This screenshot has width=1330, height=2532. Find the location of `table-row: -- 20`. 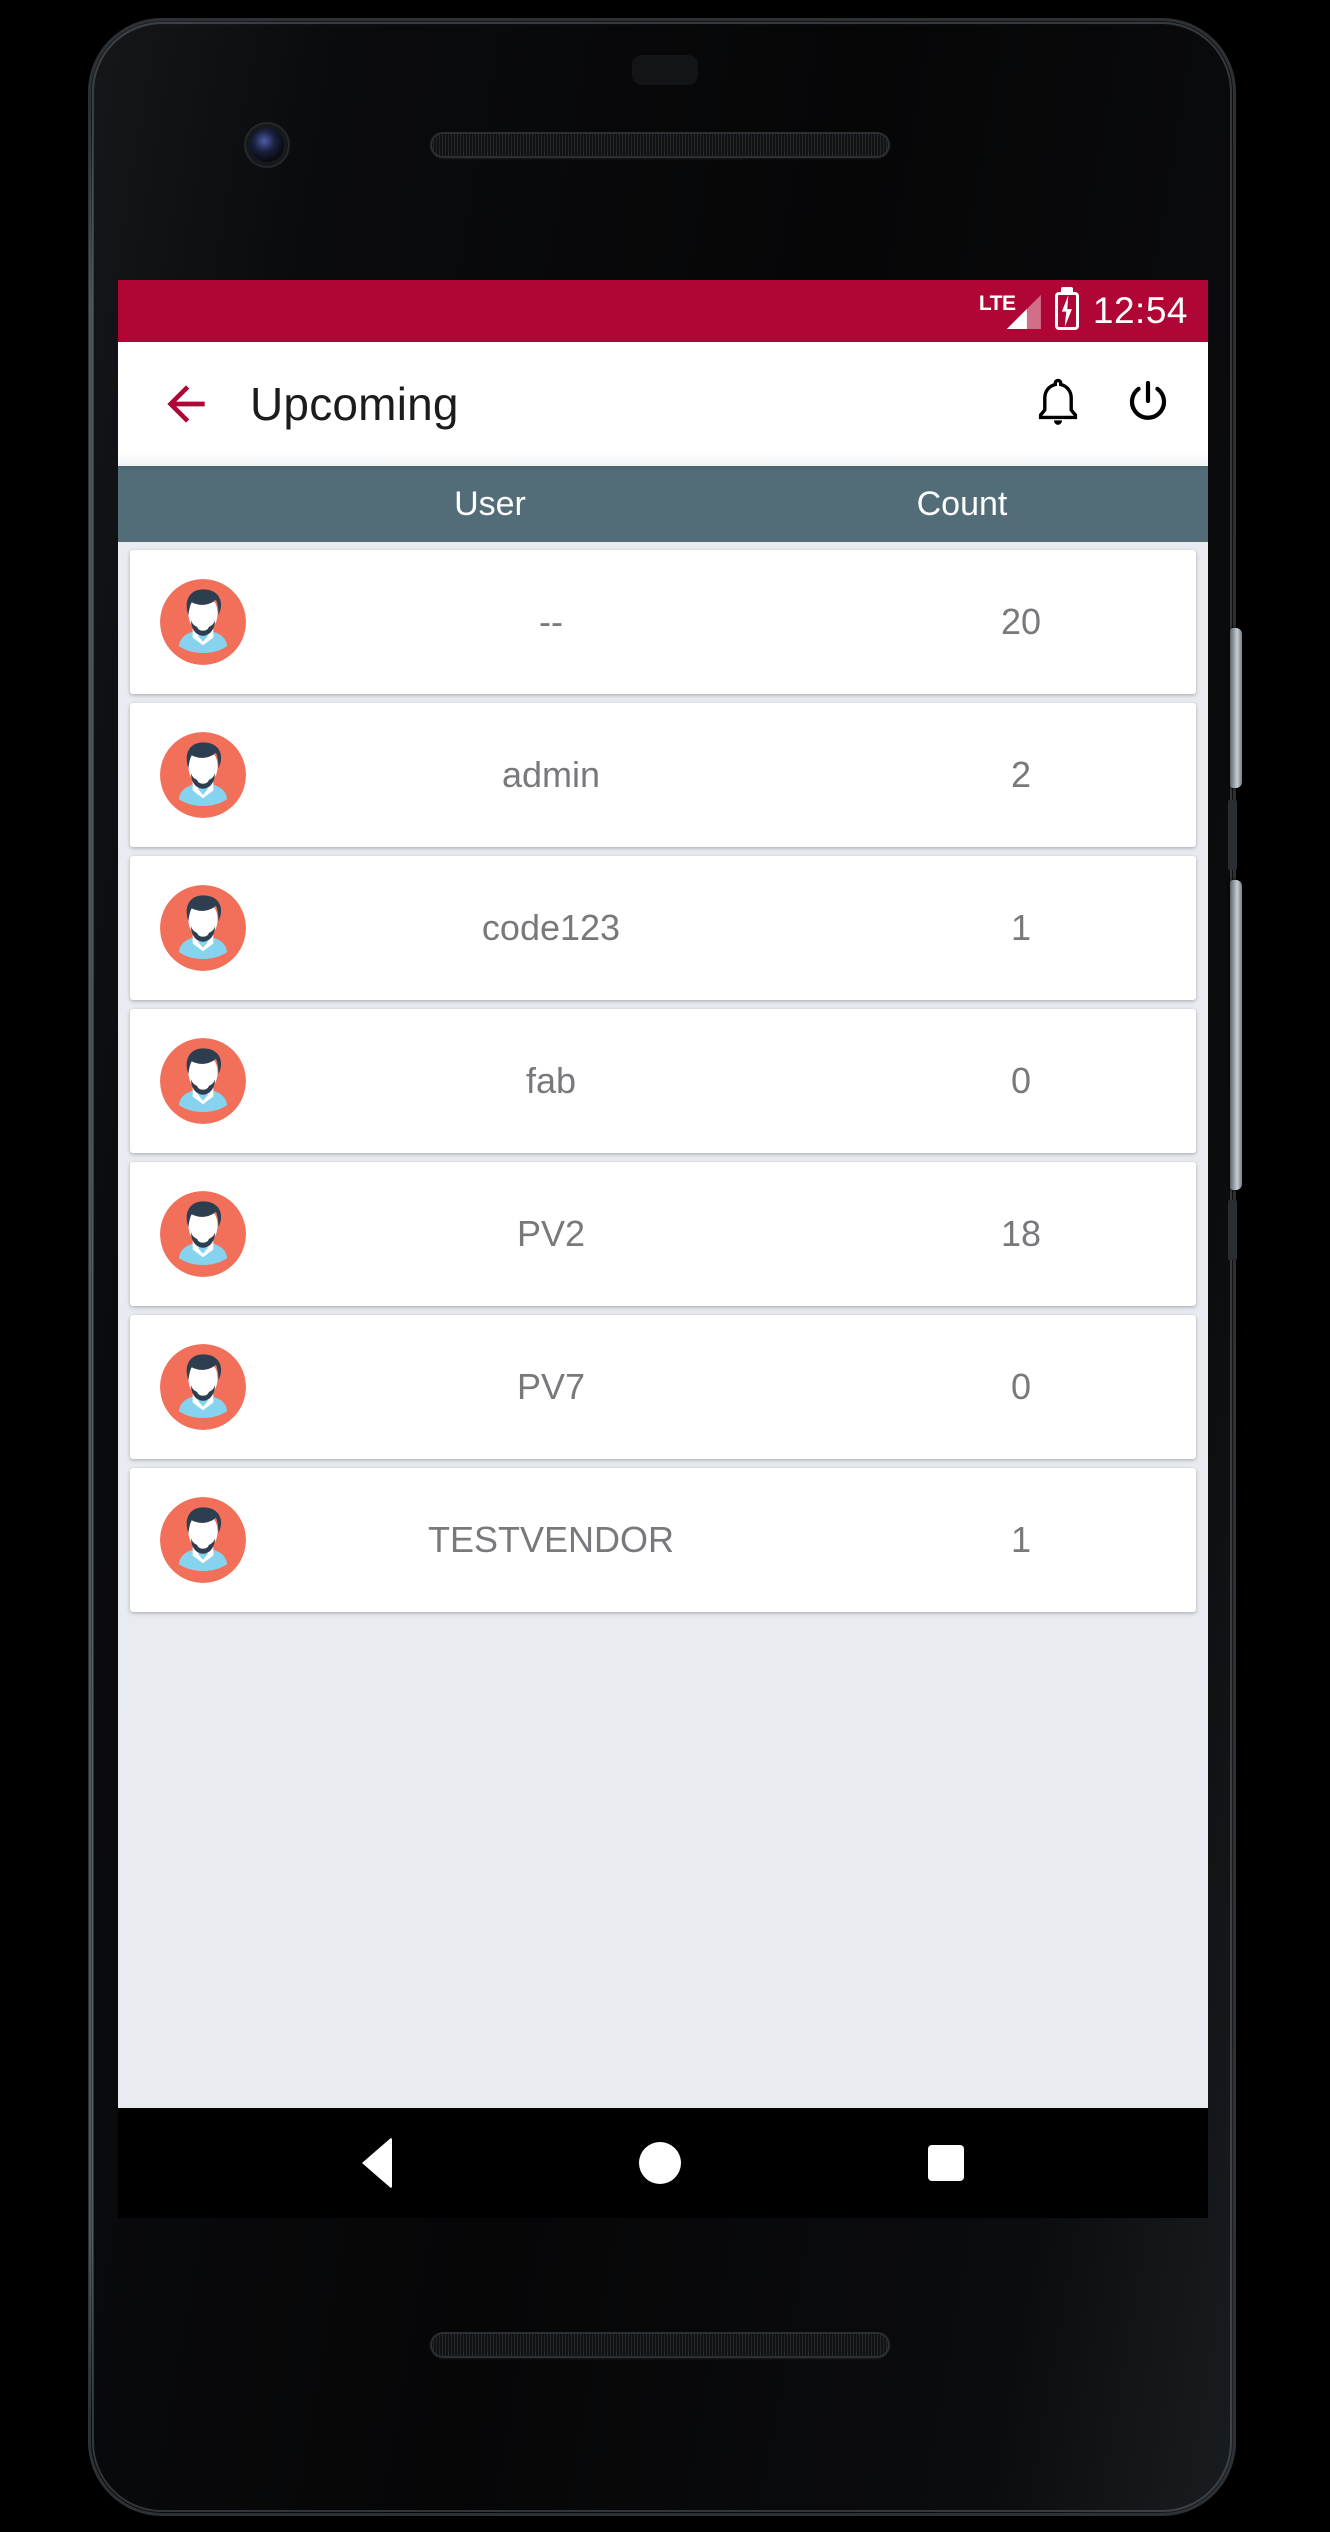

table-row: -- 20 is located at coordinates (663, 622).